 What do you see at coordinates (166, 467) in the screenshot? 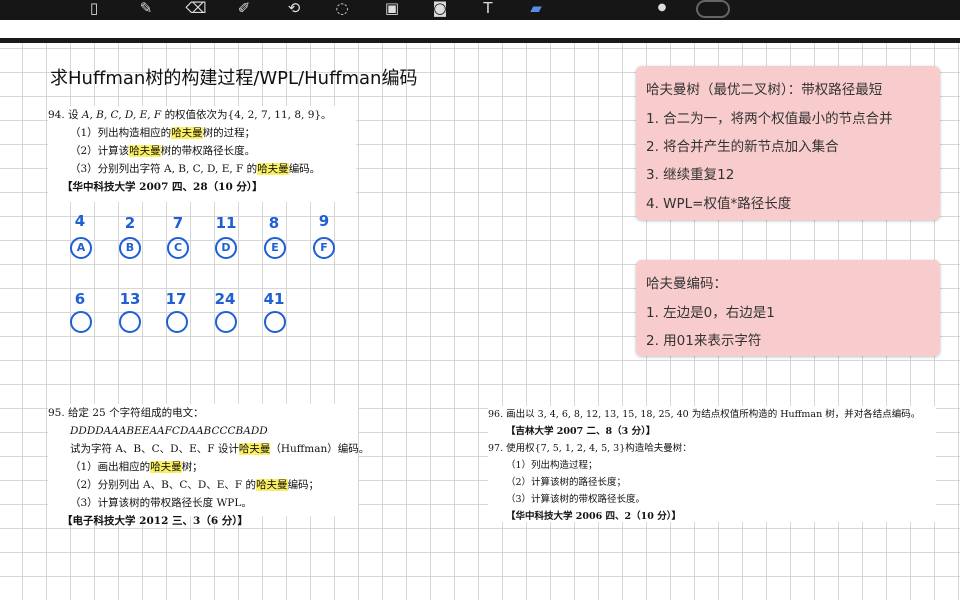
I see `q95-part1-highlight: 哈夫曼` at bounding box center [166, 467].